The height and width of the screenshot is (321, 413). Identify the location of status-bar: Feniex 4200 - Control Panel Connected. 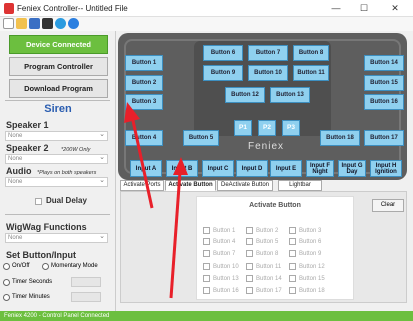
(206, 316).